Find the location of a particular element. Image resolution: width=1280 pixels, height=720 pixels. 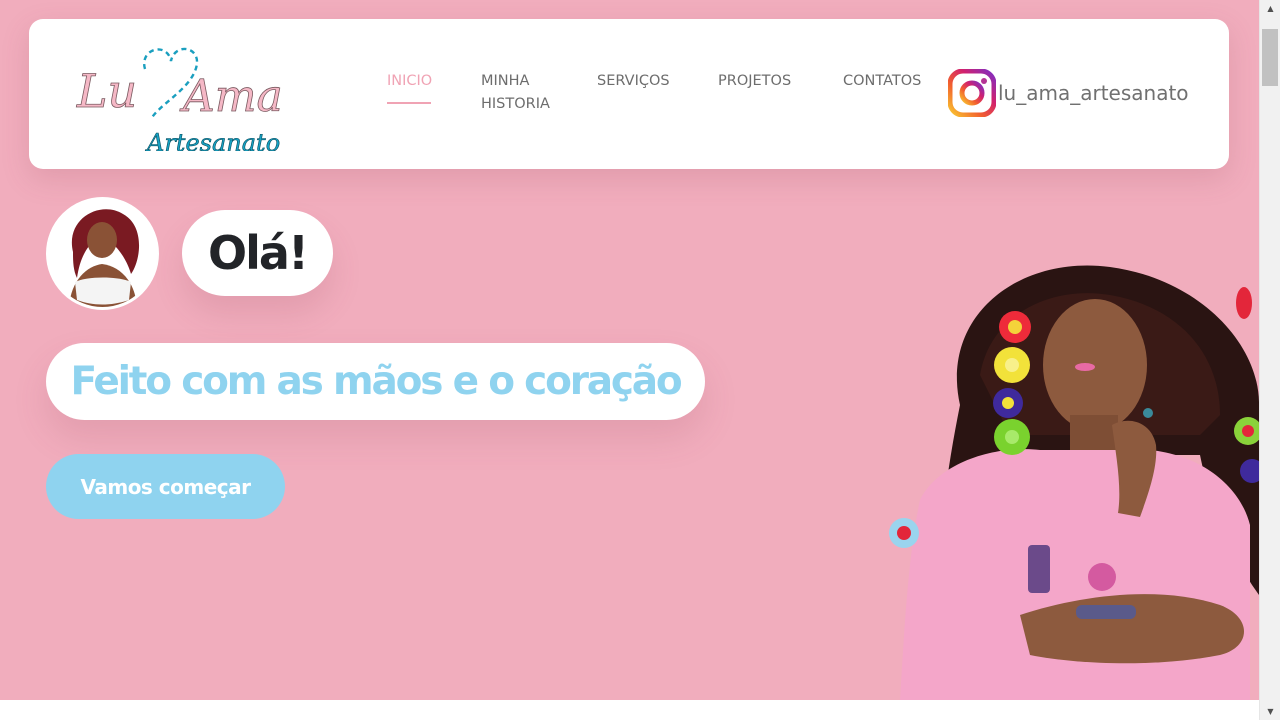

hero-tagline: Feito com as mãos e o coração is located at coordinates (375, 381).